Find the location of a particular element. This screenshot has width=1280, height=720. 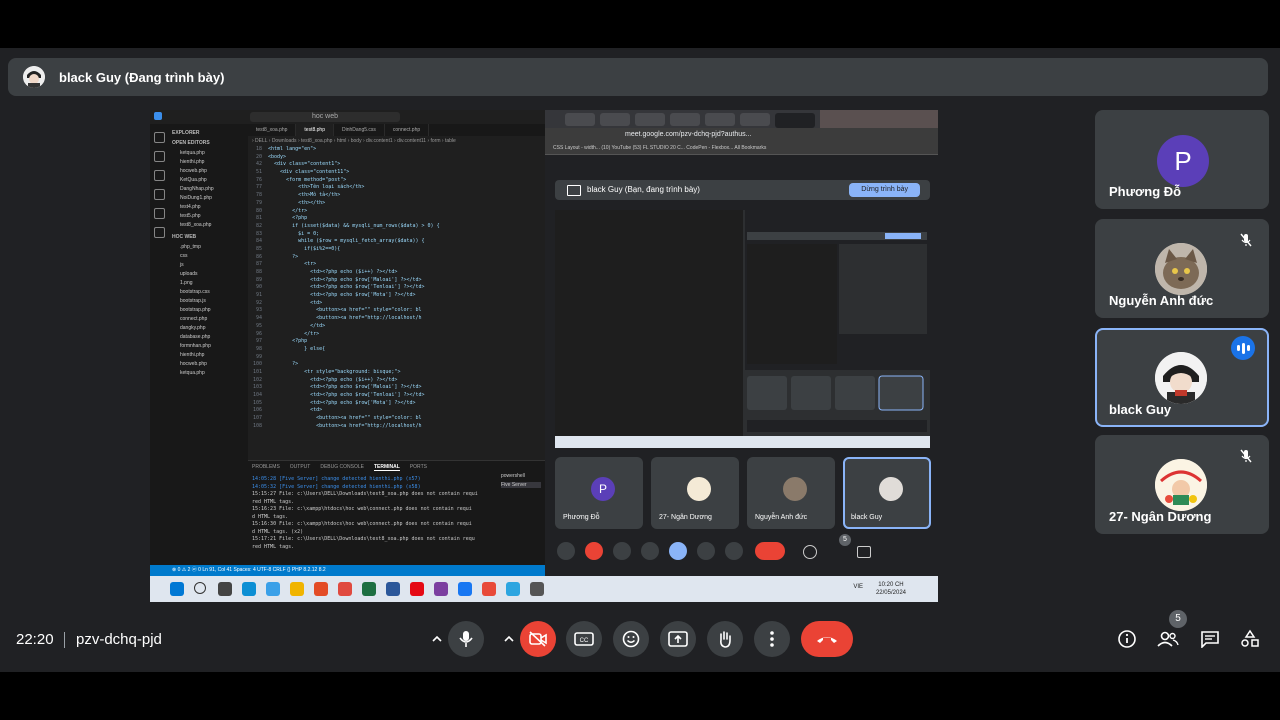

file-tree-item: 1.png is located at coordinates (214, 283).